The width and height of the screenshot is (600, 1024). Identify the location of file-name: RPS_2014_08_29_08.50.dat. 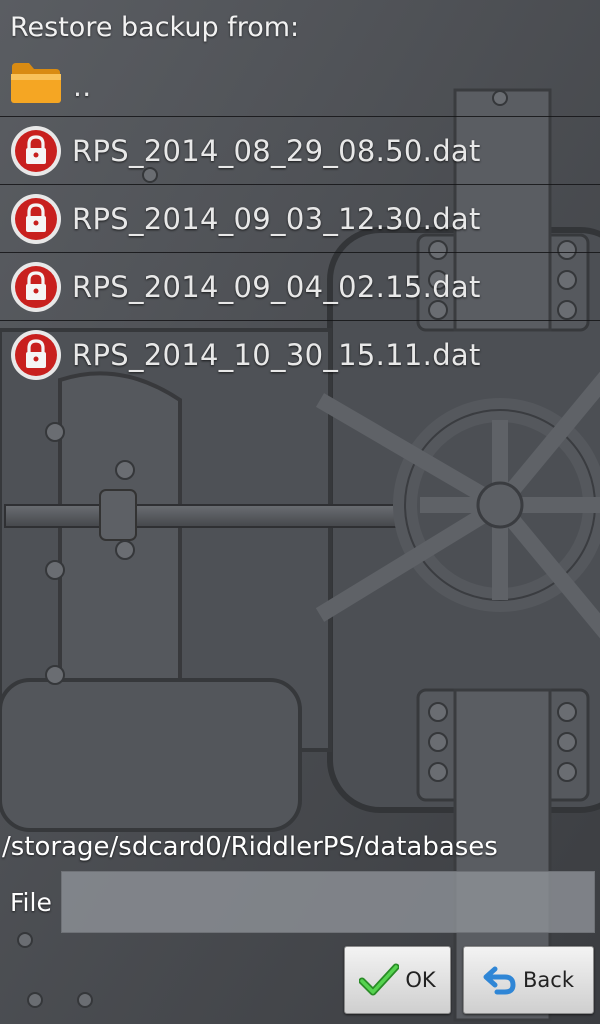
(276, 150).